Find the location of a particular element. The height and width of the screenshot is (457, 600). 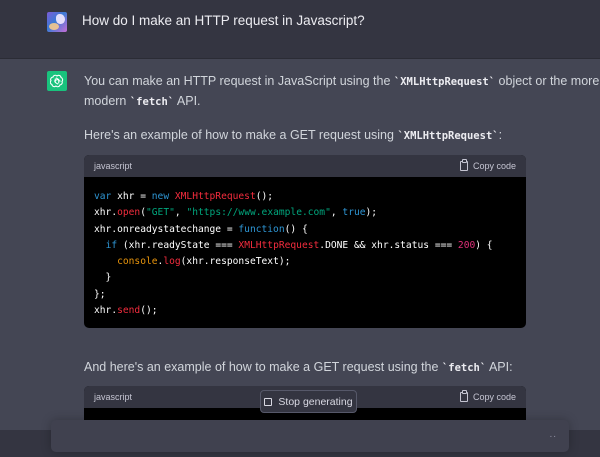

code-block-header: javascript Copy code is located at coordinates (305, 166).